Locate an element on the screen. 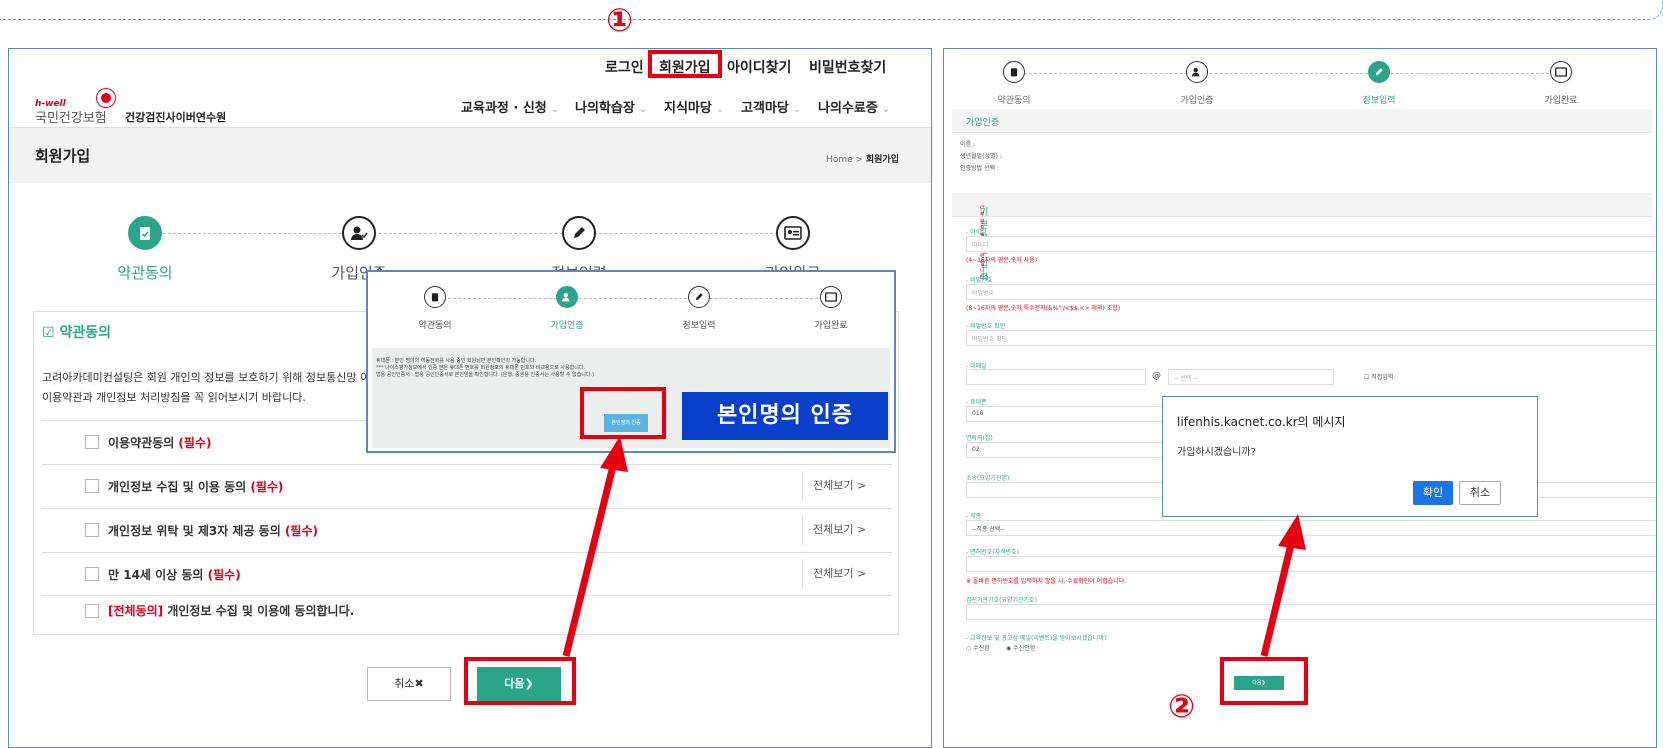 This screenshot has width=1663, height=748. id-hint: (4~16자의 영문,숫자 사용) is located at coordinates (1002, 260).